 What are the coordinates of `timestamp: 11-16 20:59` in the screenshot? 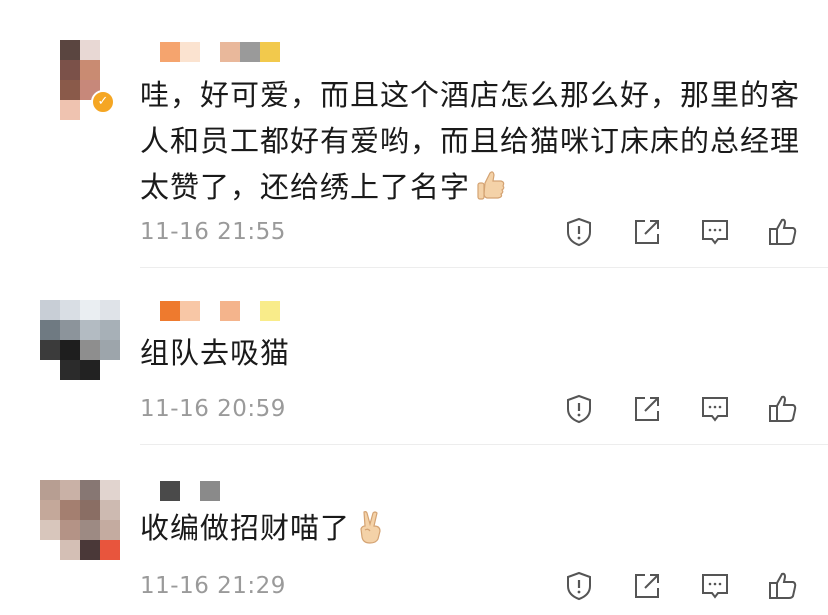 It's located at (213, 409).